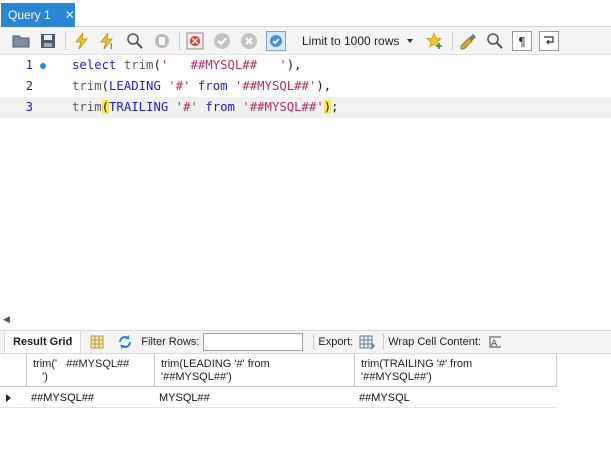  Describe the element at coordinates (170, 342) in the screenshot. I see `filter-rows-label: Filter Rows:` at that location.